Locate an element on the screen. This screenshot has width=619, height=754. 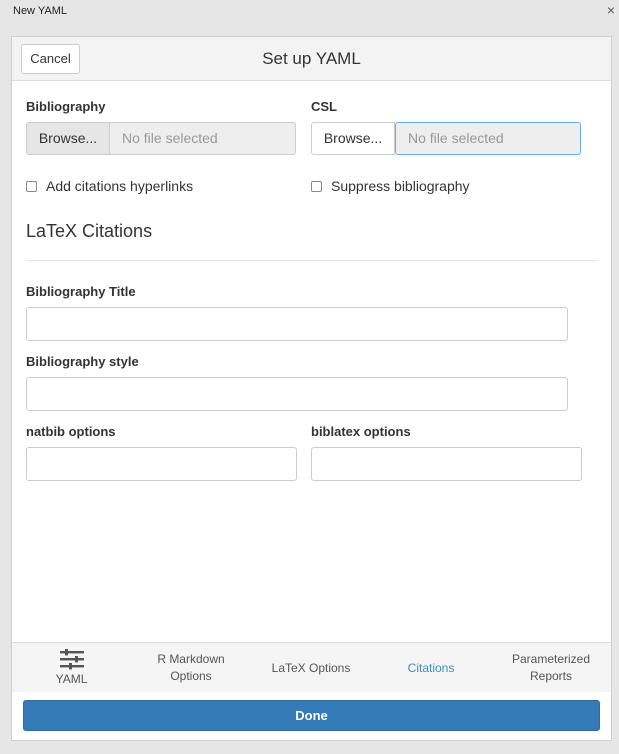
tab-parameterized-label-line2: Reports is located at coordinates (551, 676).